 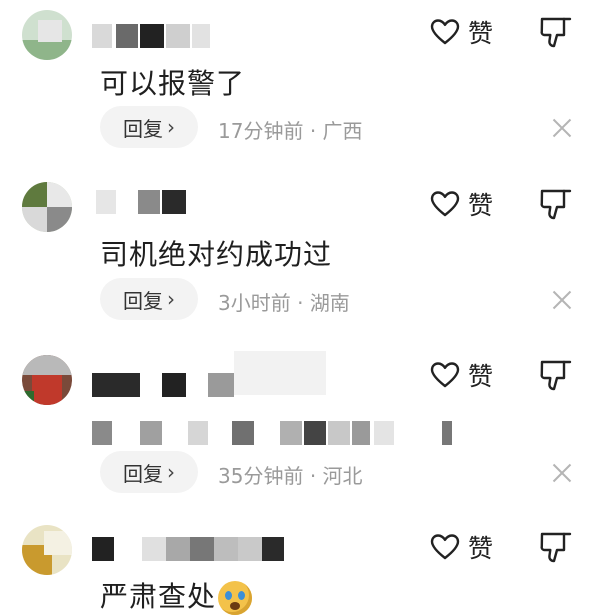 I want to click on comment-location: 湖南, so click(x=329, y=303).